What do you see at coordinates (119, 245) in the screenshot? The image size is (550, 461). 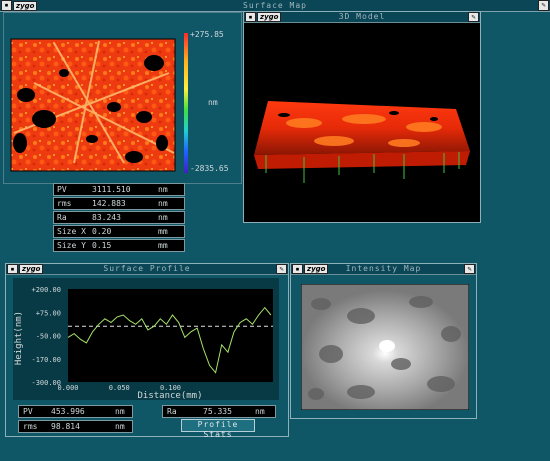 I see `stat-row: Size Y 0.15 mm` at bounding box center [119, 245].